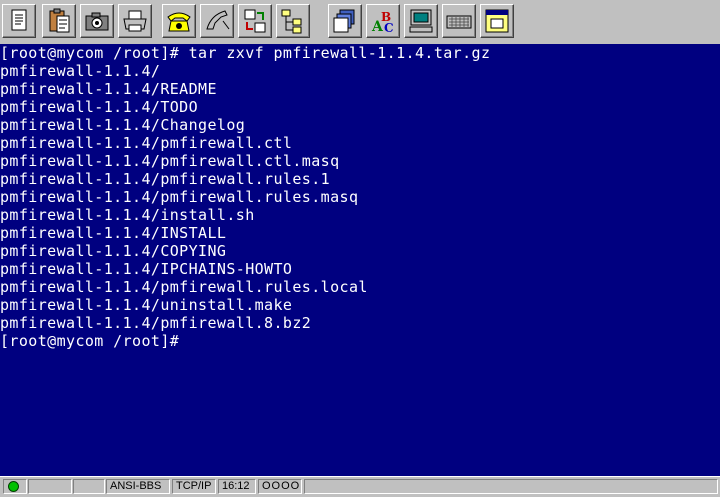 The image size is (720, 497). Describe the element at coordinates (237, 486) in the screenshot. I see `clock: 16:12` at that location.